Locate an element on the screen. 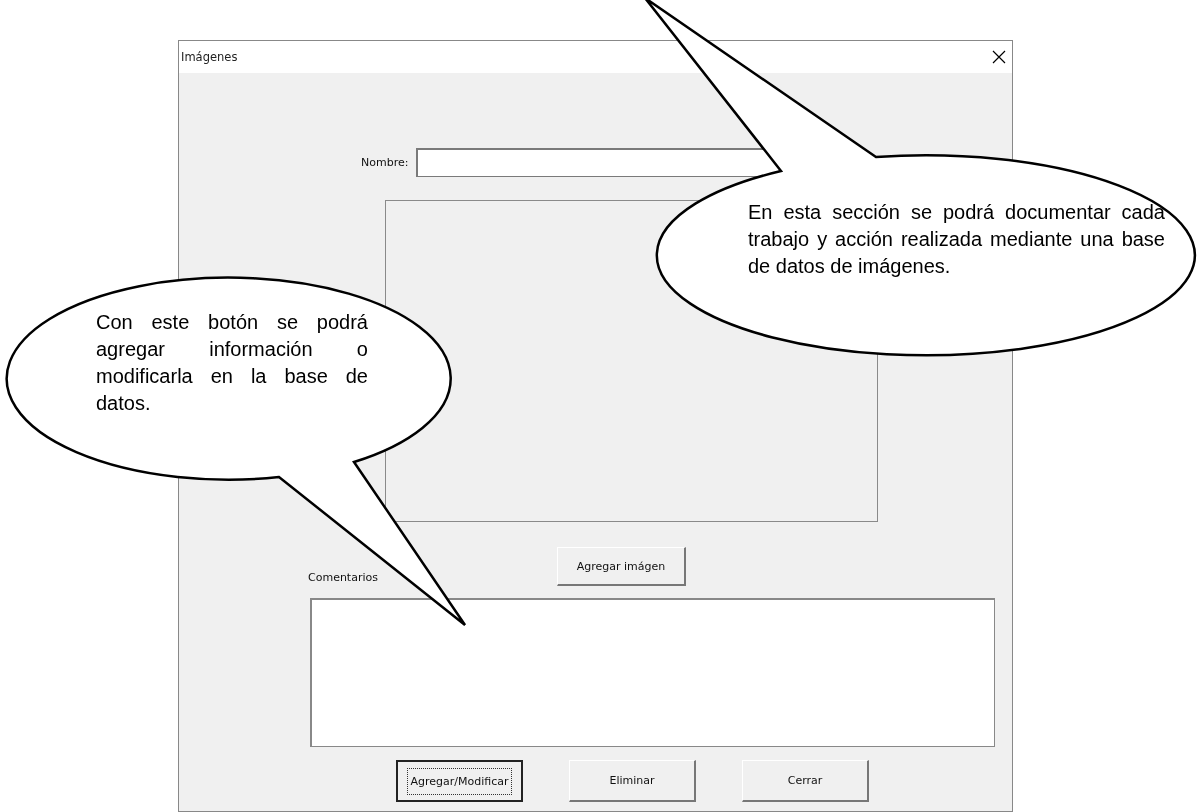 This screenshot has height=812, width=1197. action-button: Eliminar is located at coordinates (632, 781).